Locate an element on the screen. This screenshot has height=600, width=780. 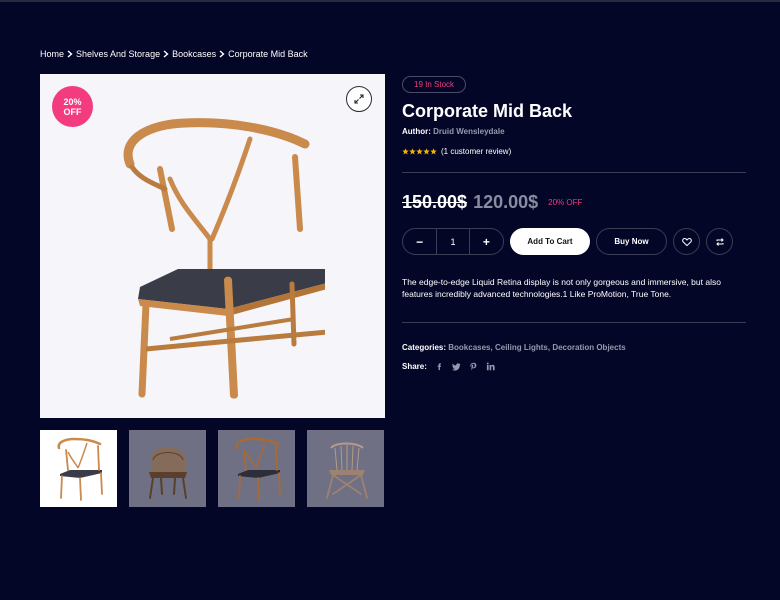
quantity-decrease-button: − is located at coordinates (419, 241).